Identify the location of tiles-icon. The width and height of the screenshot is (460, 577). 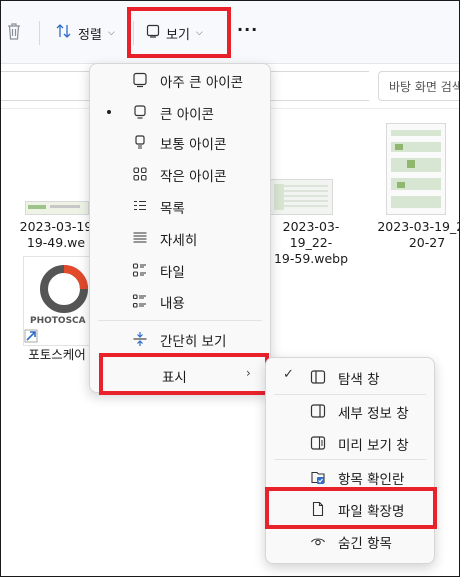
(140, 270).